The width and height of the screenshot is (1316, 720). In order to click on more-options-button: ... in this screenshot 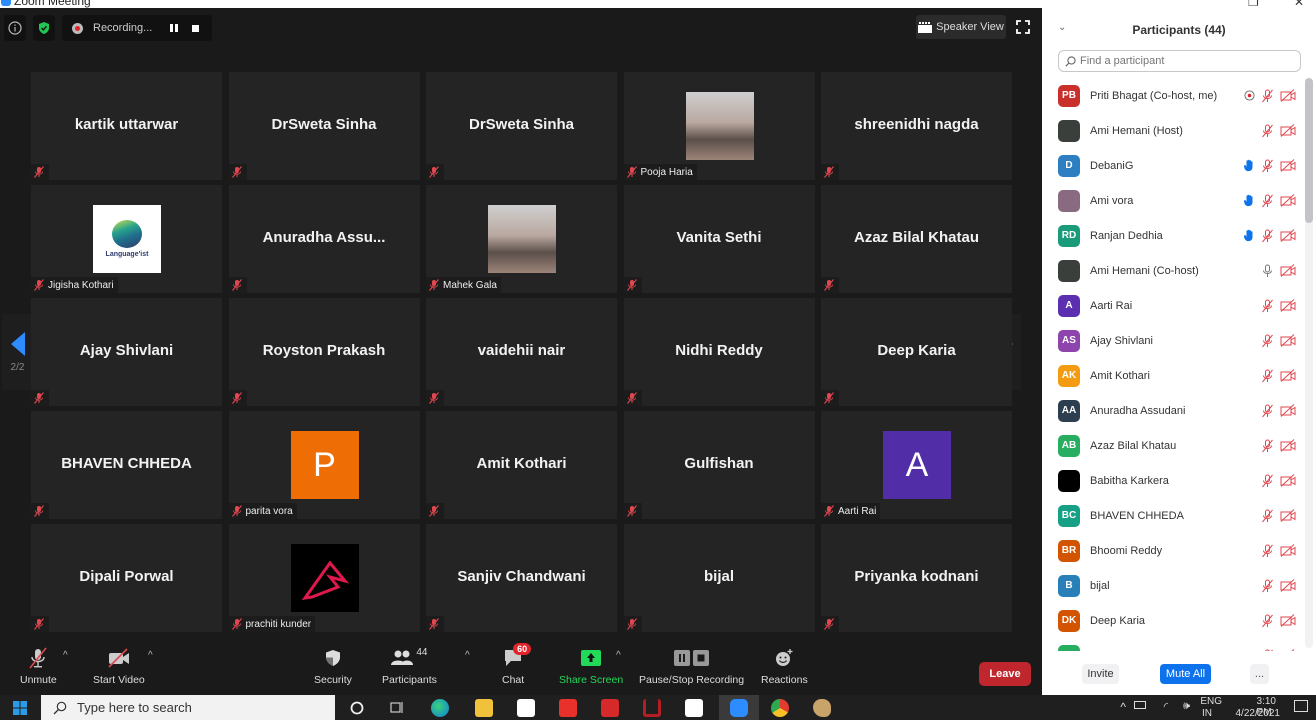, I will do `click(1259, 674)`.